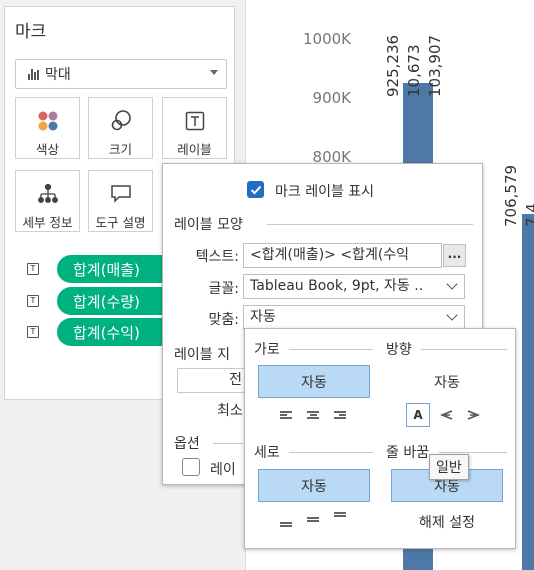  What do you see at coordinates (511, 195) in the screenshot?
I see `bar2-label-sales: 706,579` at bounding box center [511, 195].